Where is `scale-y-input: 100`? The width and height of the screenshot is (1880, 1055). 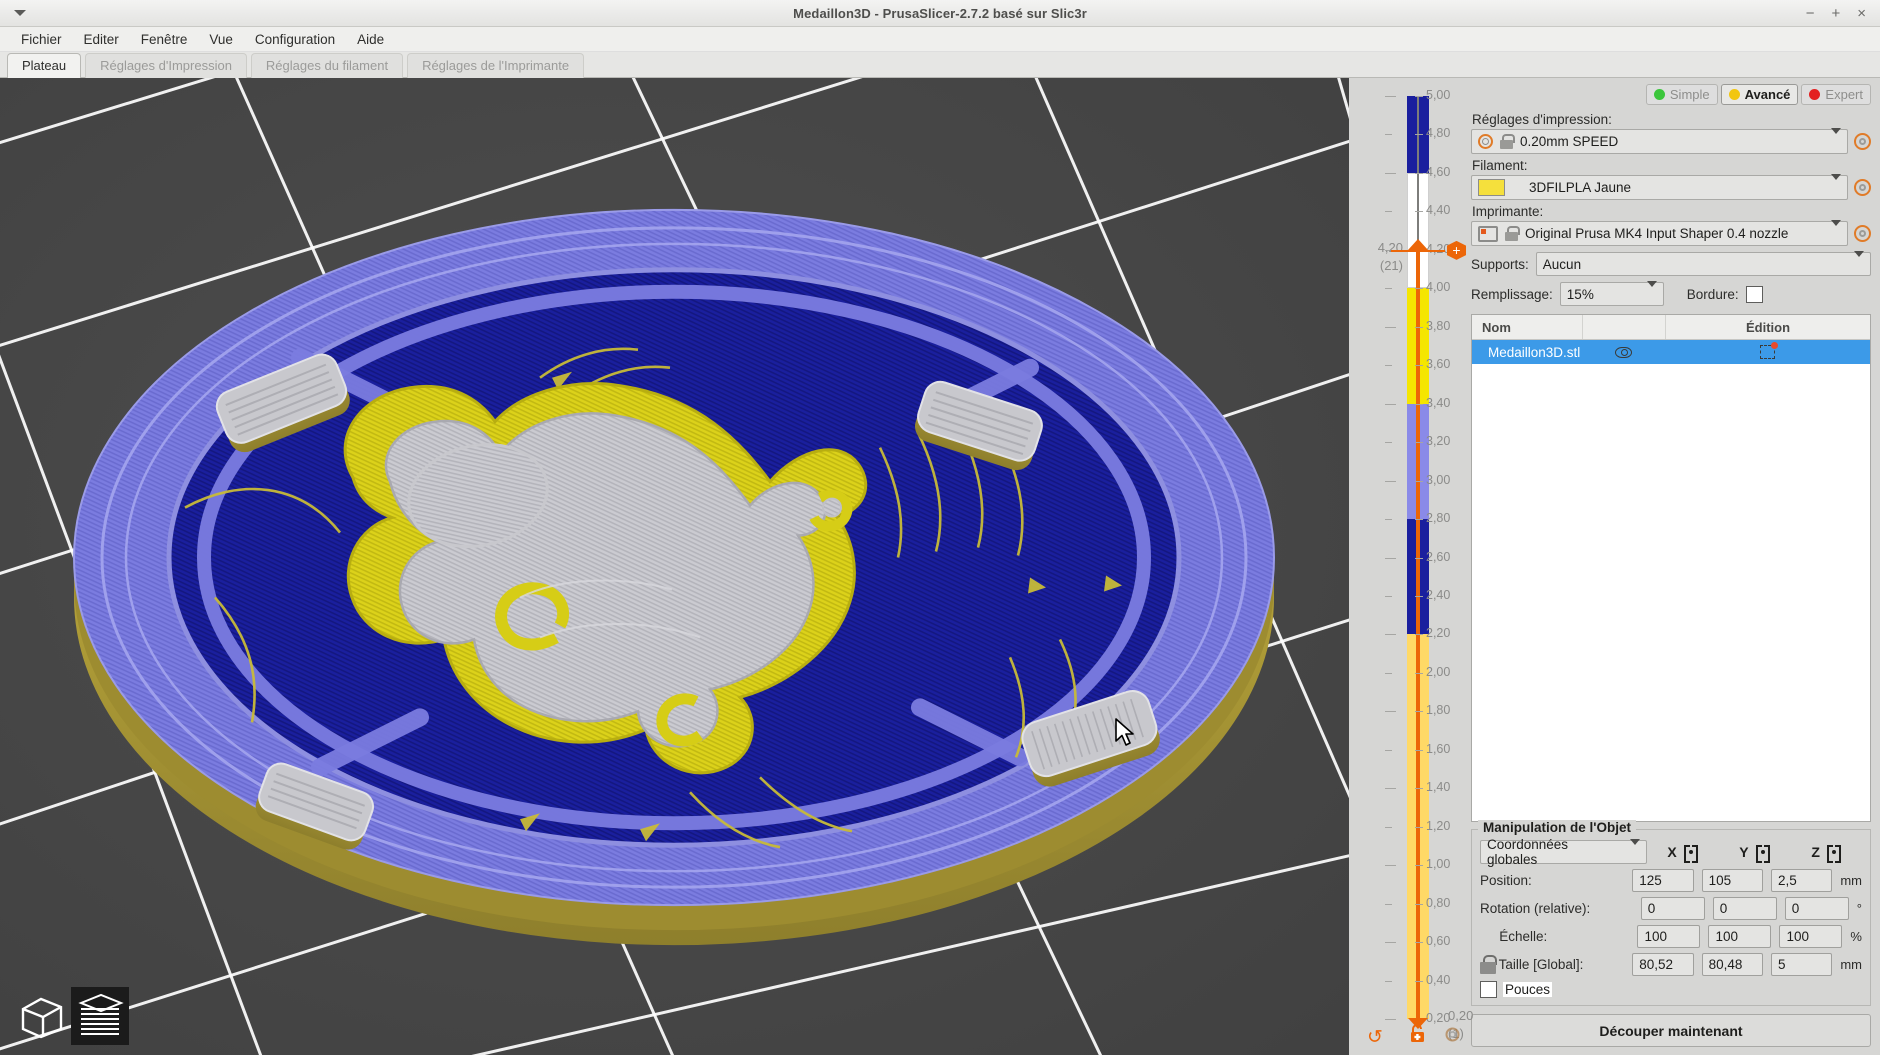 scale-y-input: 100 is located at coordinates (1740, 936).